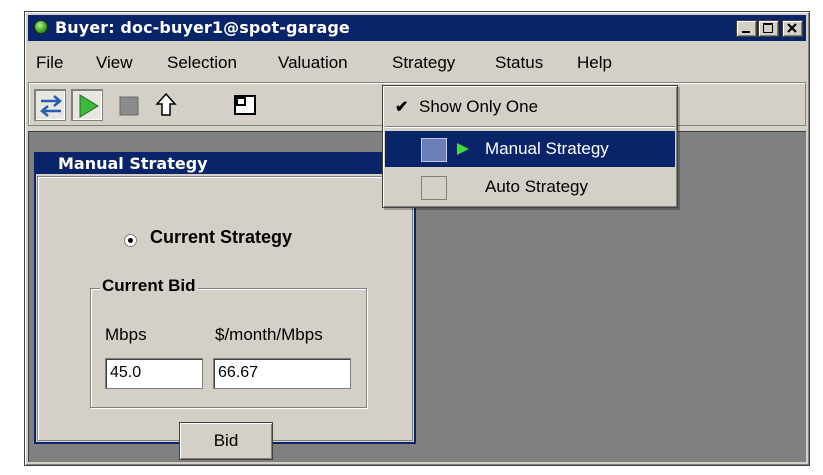  Describe the element at coordinates (282, 373) in the screenshot. I see `price-field: 66.67` at that location.